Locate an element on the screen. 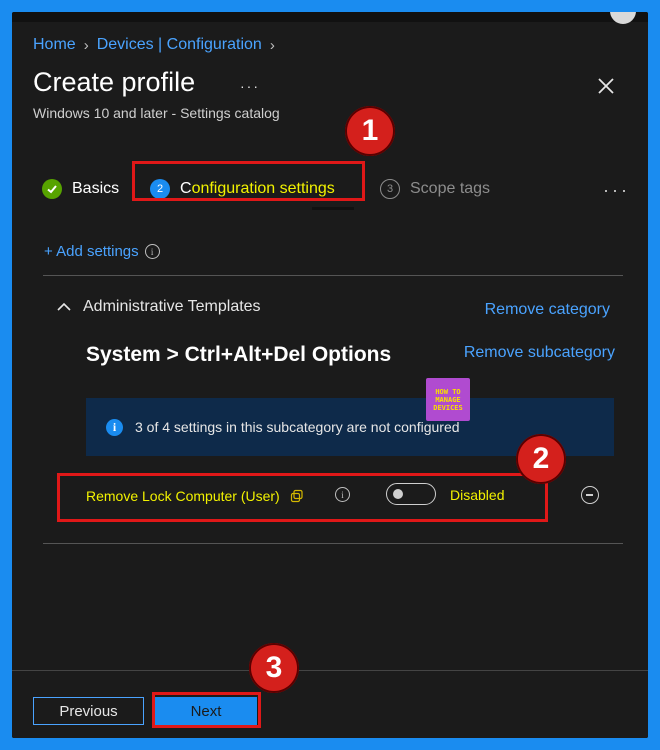 Image resolution: width=660 pixels, height=750 pixels. logo-line: MANAGE is located at coordinates (448, 399).